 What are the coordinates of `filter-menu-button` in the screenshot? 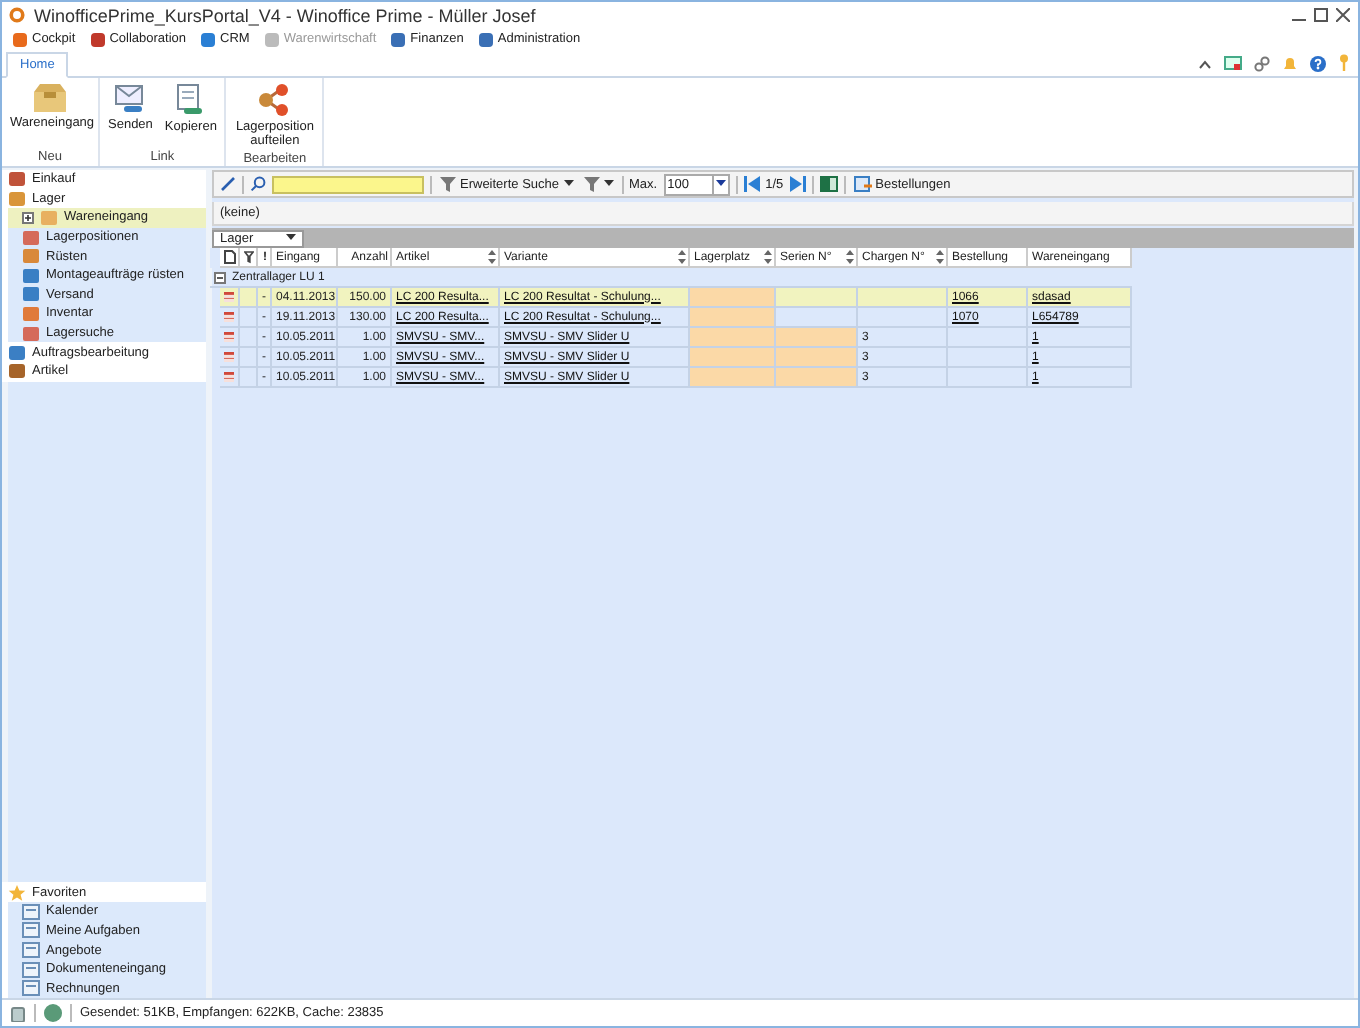 It's located at (598, 184).